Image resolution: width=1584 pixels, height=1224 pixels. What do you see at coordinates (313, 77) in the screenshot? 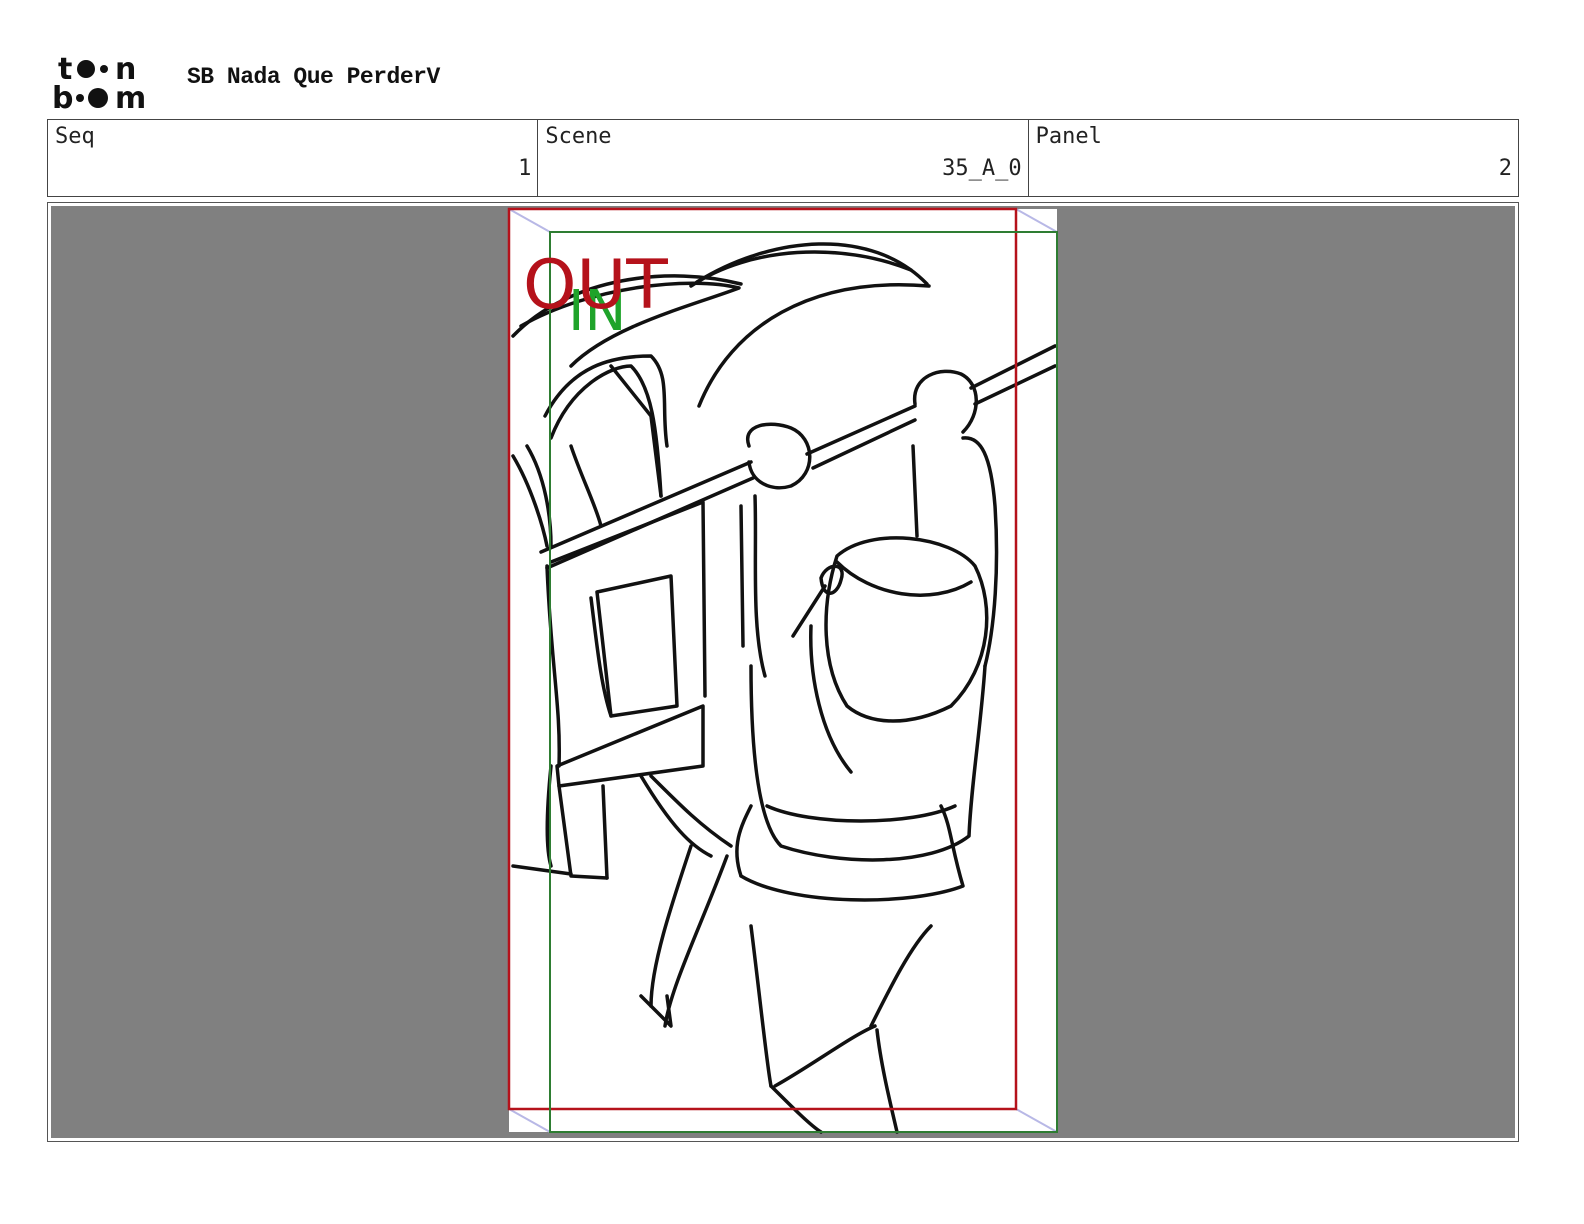
I see `project-title: SB Nada Que PerderV` at bounding box center [313, 77].